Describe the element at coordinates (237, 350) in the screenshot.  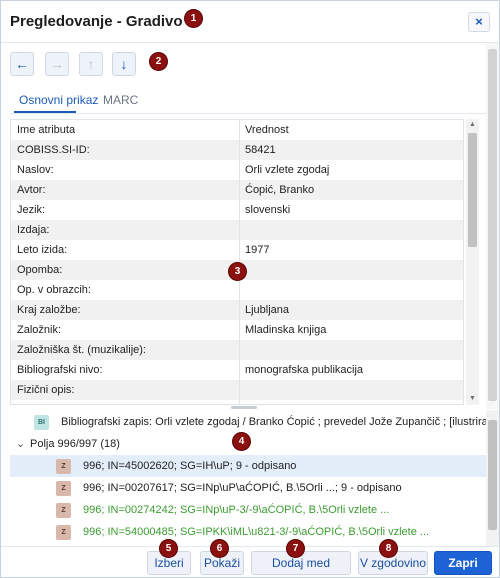
I see `table-row: Založniška št. (muzikalije):` at that location.